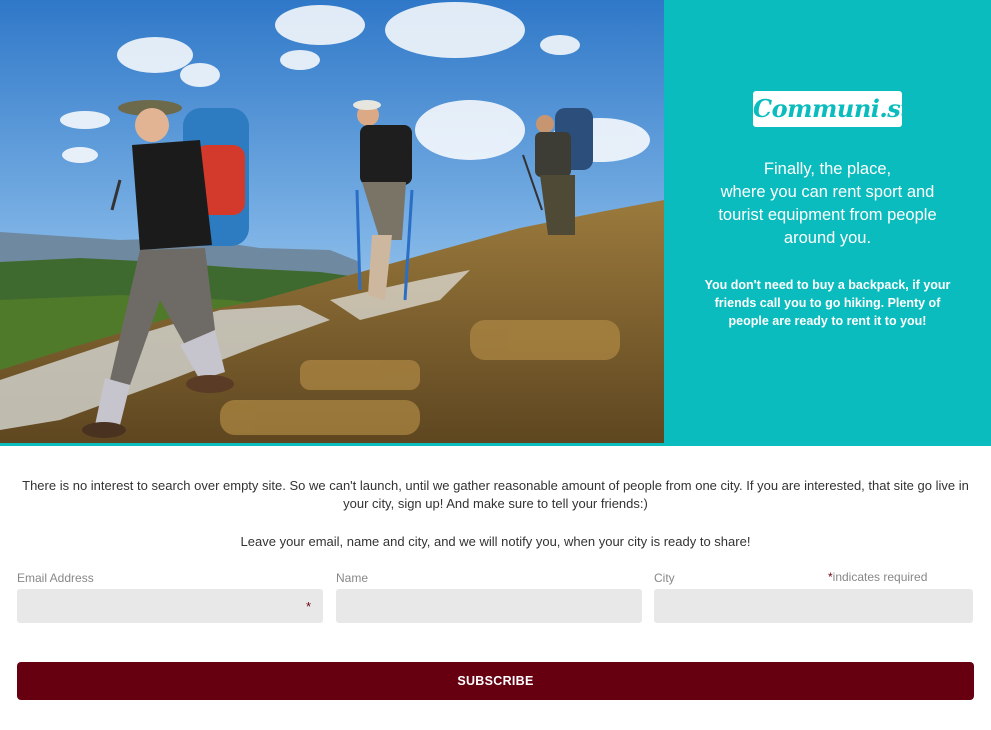  What do you see at coordinates (827, 169) in the screenshot?
I see `tagline-line: Finally, the place,` at bounding box center [827, 169].